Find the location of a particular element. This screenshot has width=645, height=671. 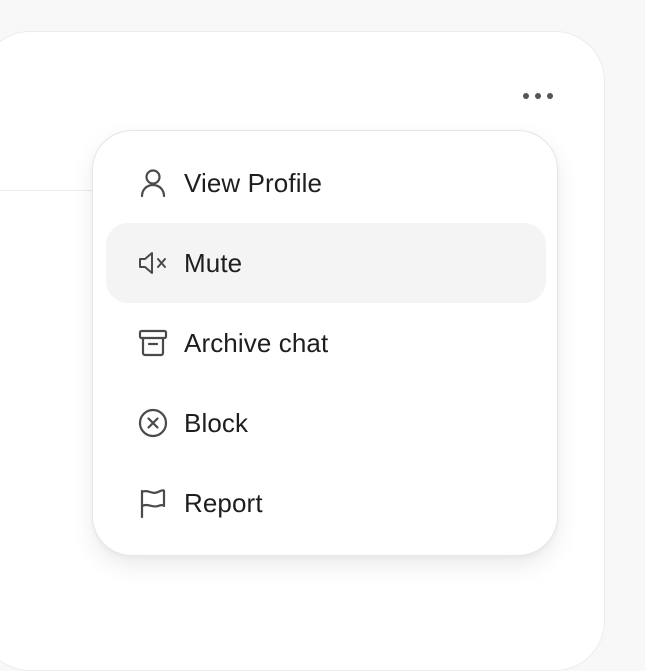

archive-icon is located at coordinates (153, 343).